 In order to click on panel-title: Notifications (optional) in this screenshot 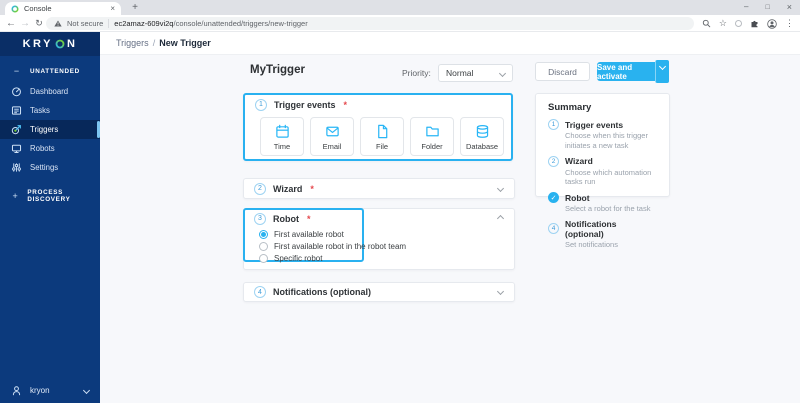, I will do `click(322, 292)`.